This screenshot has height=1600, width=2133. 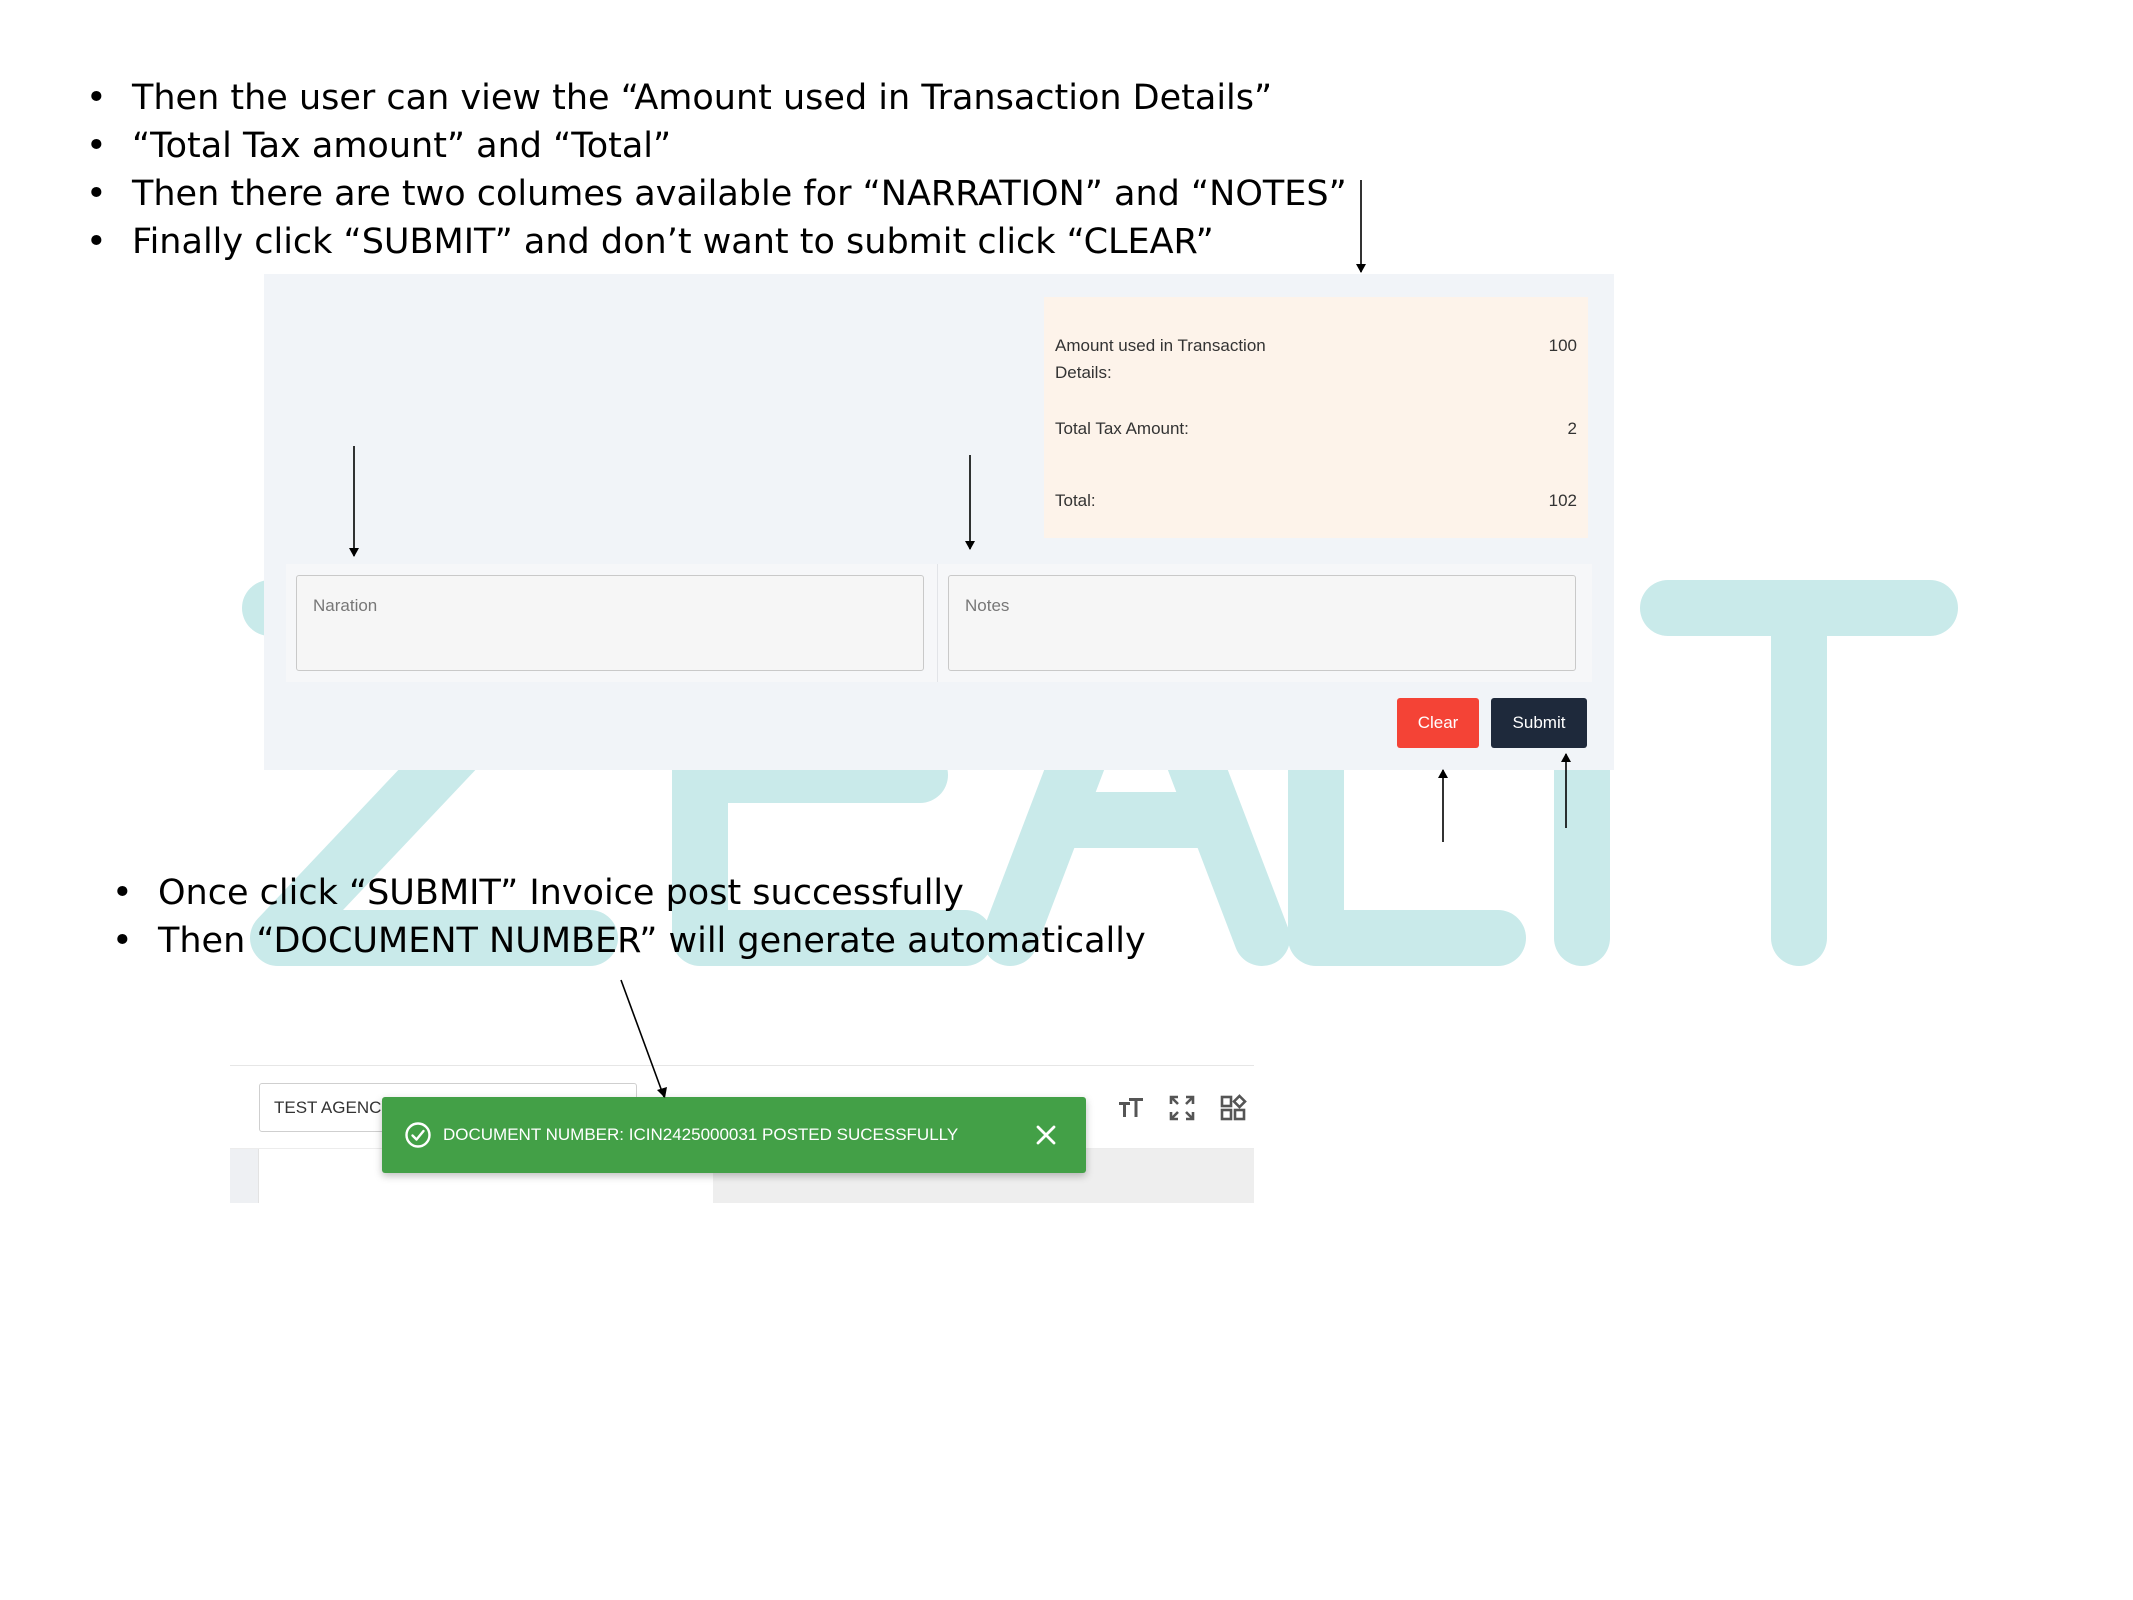 I want to click on side-strip, so click(x=244, y=1176).